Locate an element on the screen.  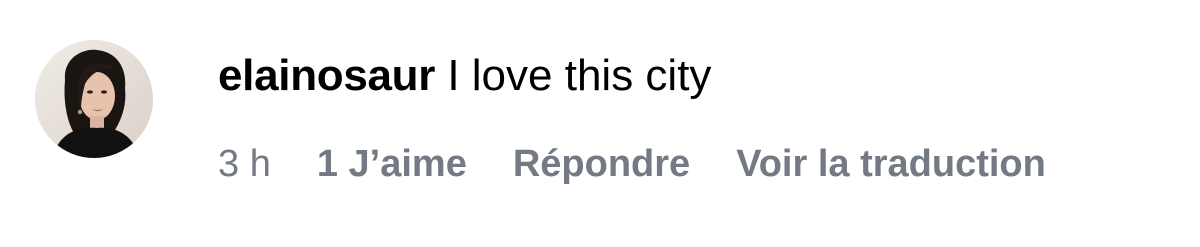
reply-button: Répondre is located at coordinates (601, 164).